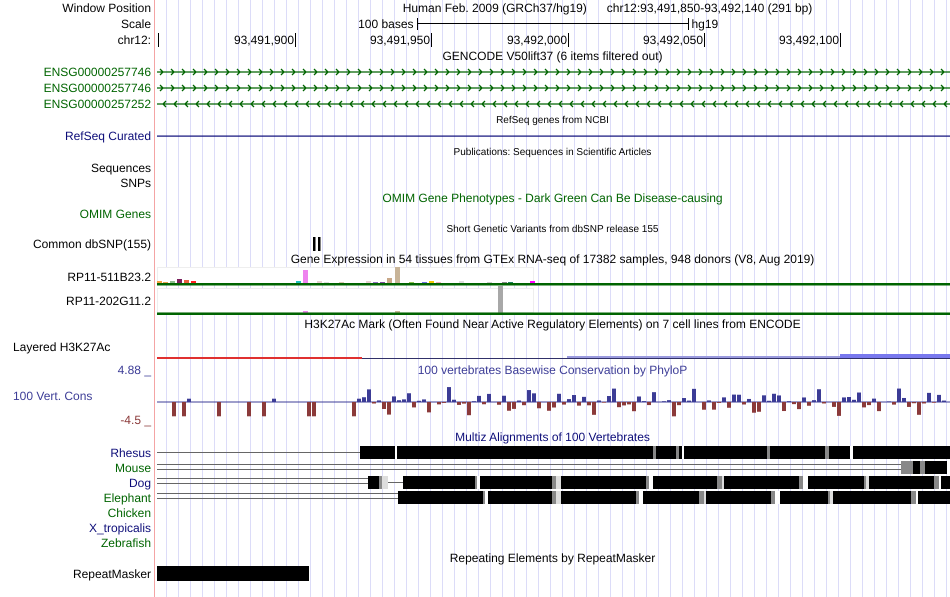  Describe the element at coordinates (135, 24) in the screenshot. I see `row-label: Scale` at that location.